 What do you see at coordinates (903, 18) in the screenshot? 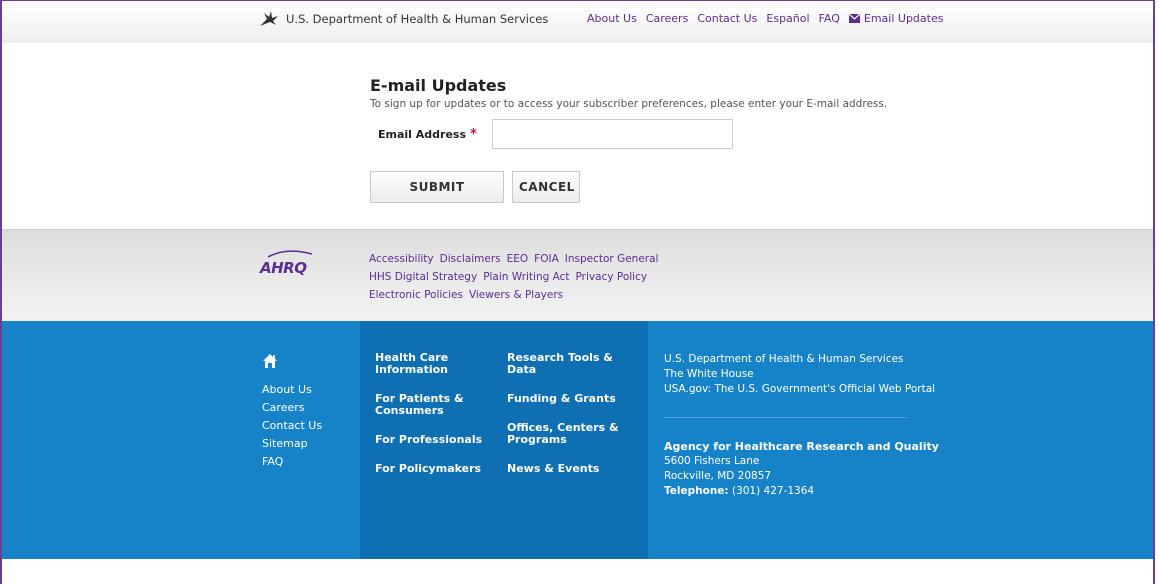
I see `email-updates-label: Email Updates` at bounding box center [903, 18].